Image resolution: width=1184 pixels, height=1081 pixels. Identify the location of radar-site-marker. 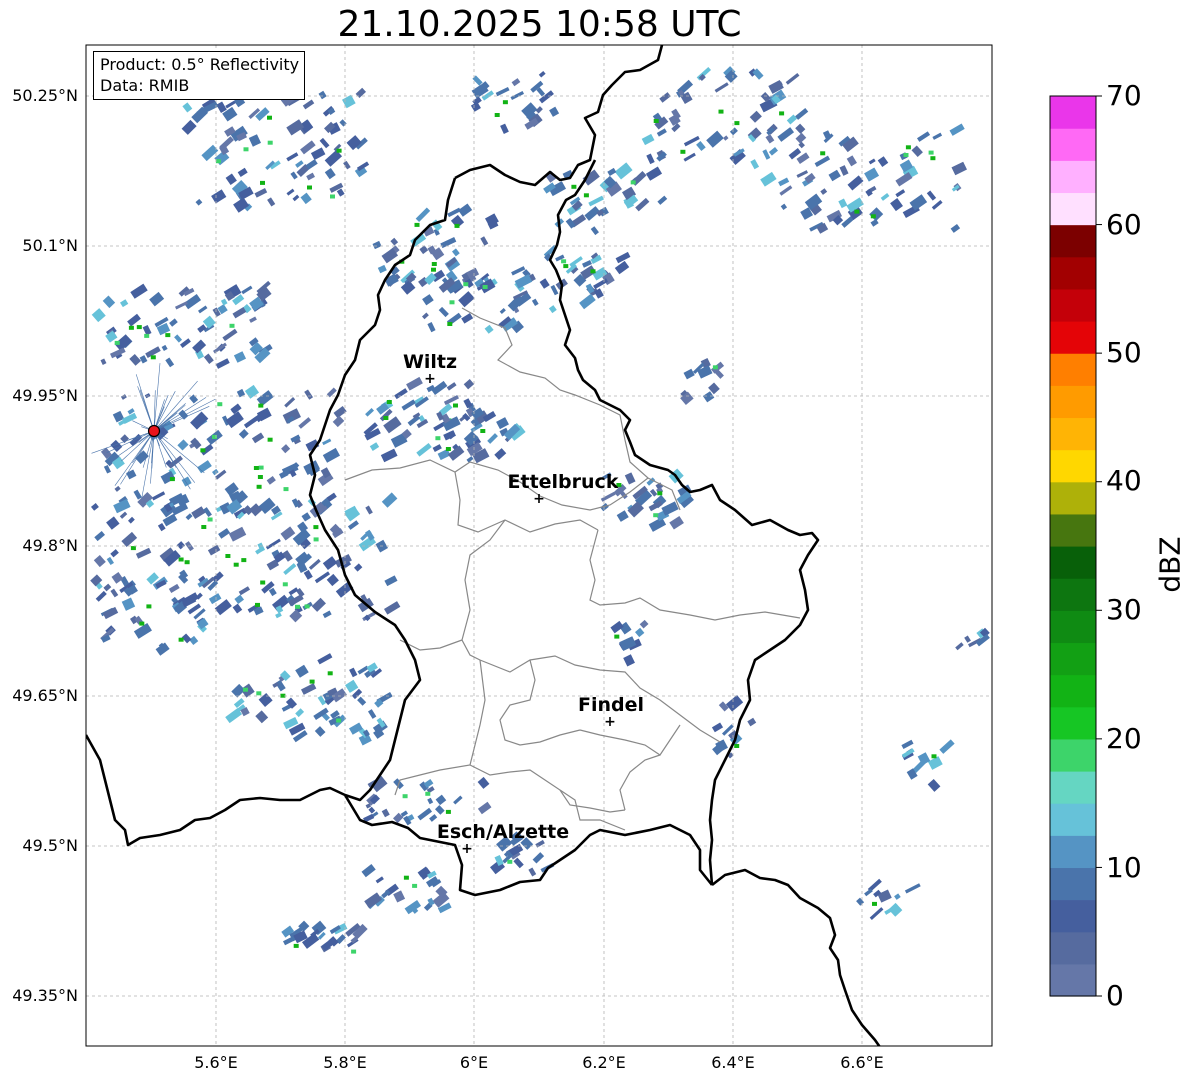
(154, 431).